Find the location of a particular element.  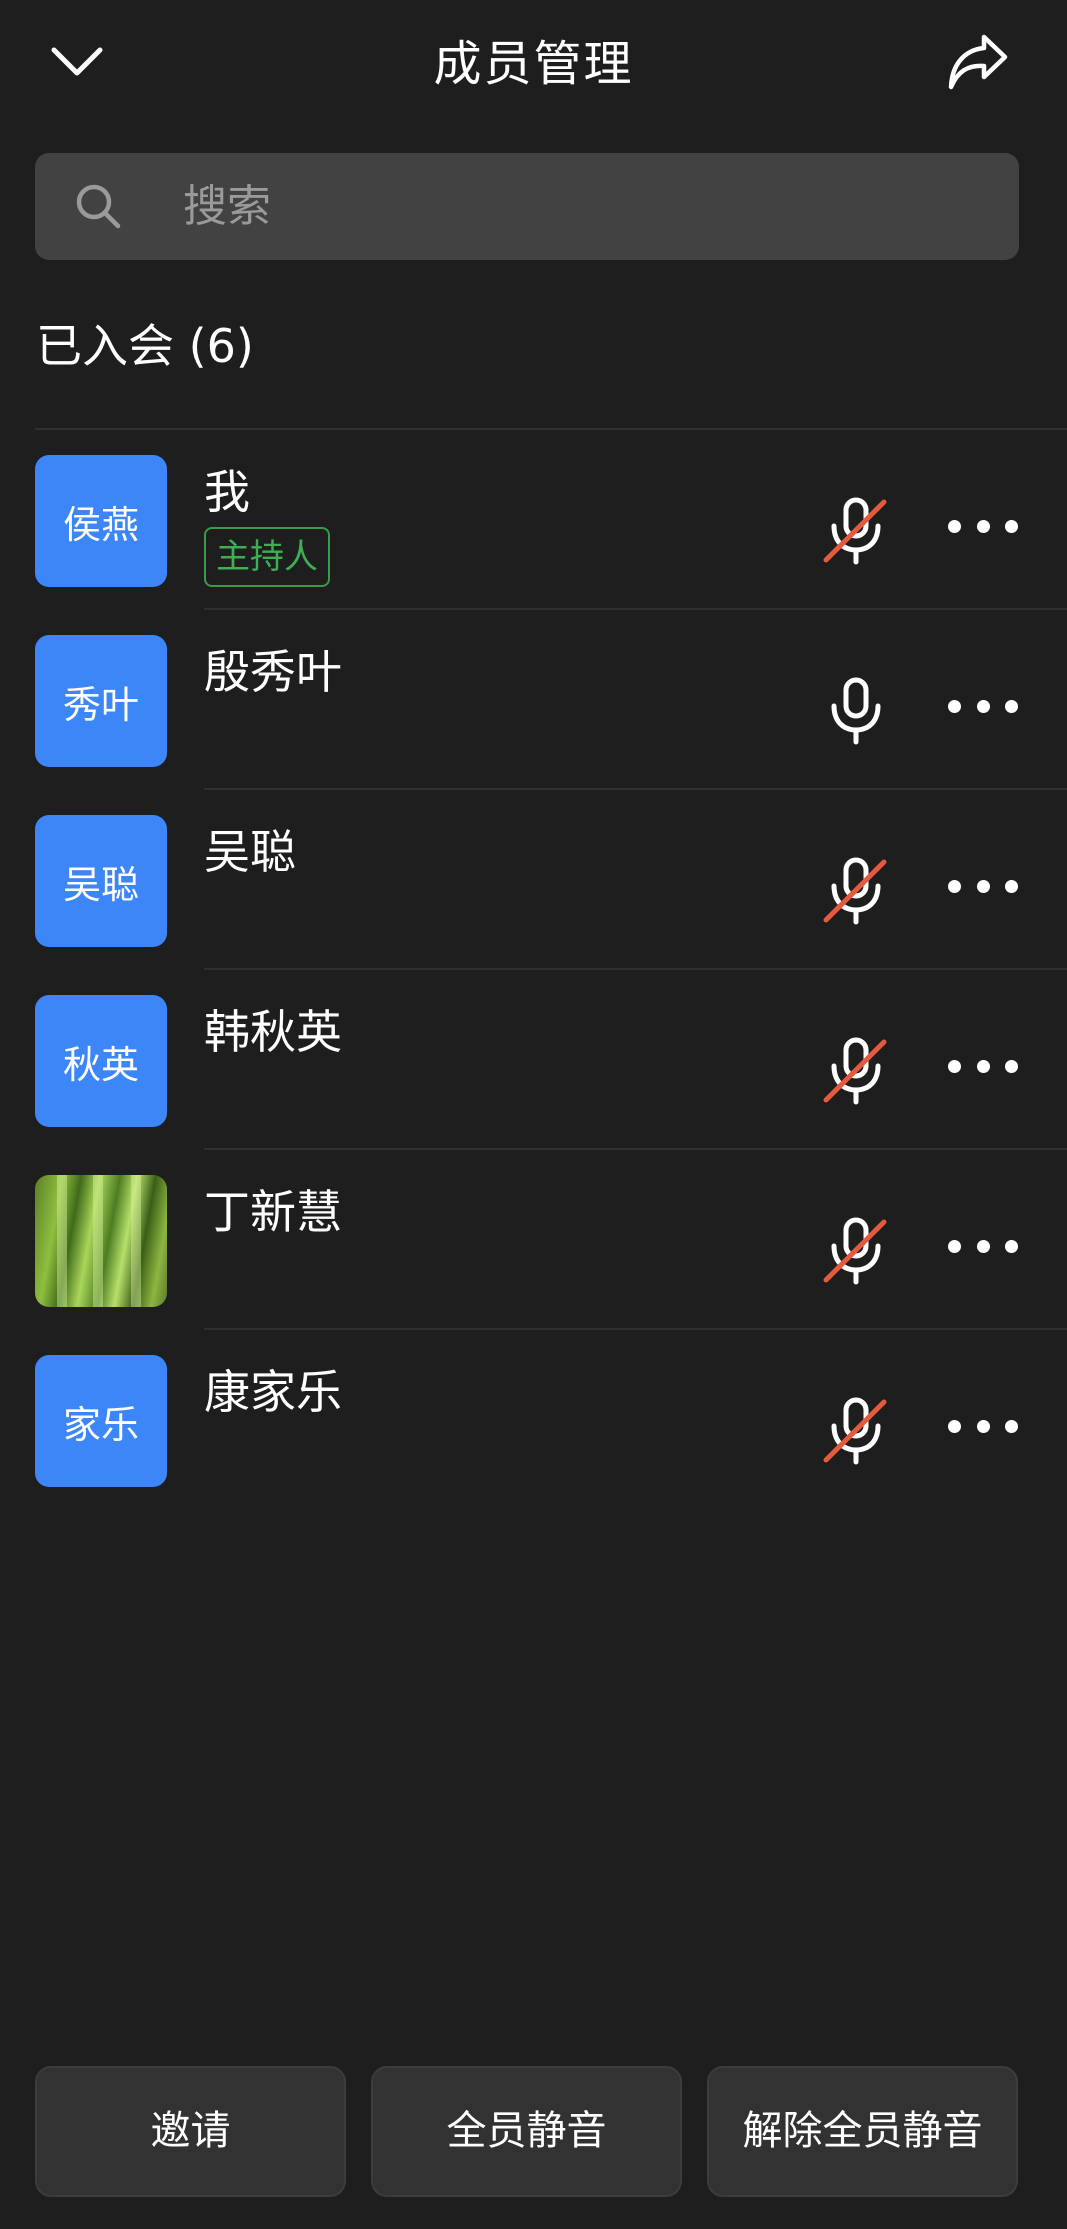

avatar: 家乐 is located at coordinates (101, 1421).